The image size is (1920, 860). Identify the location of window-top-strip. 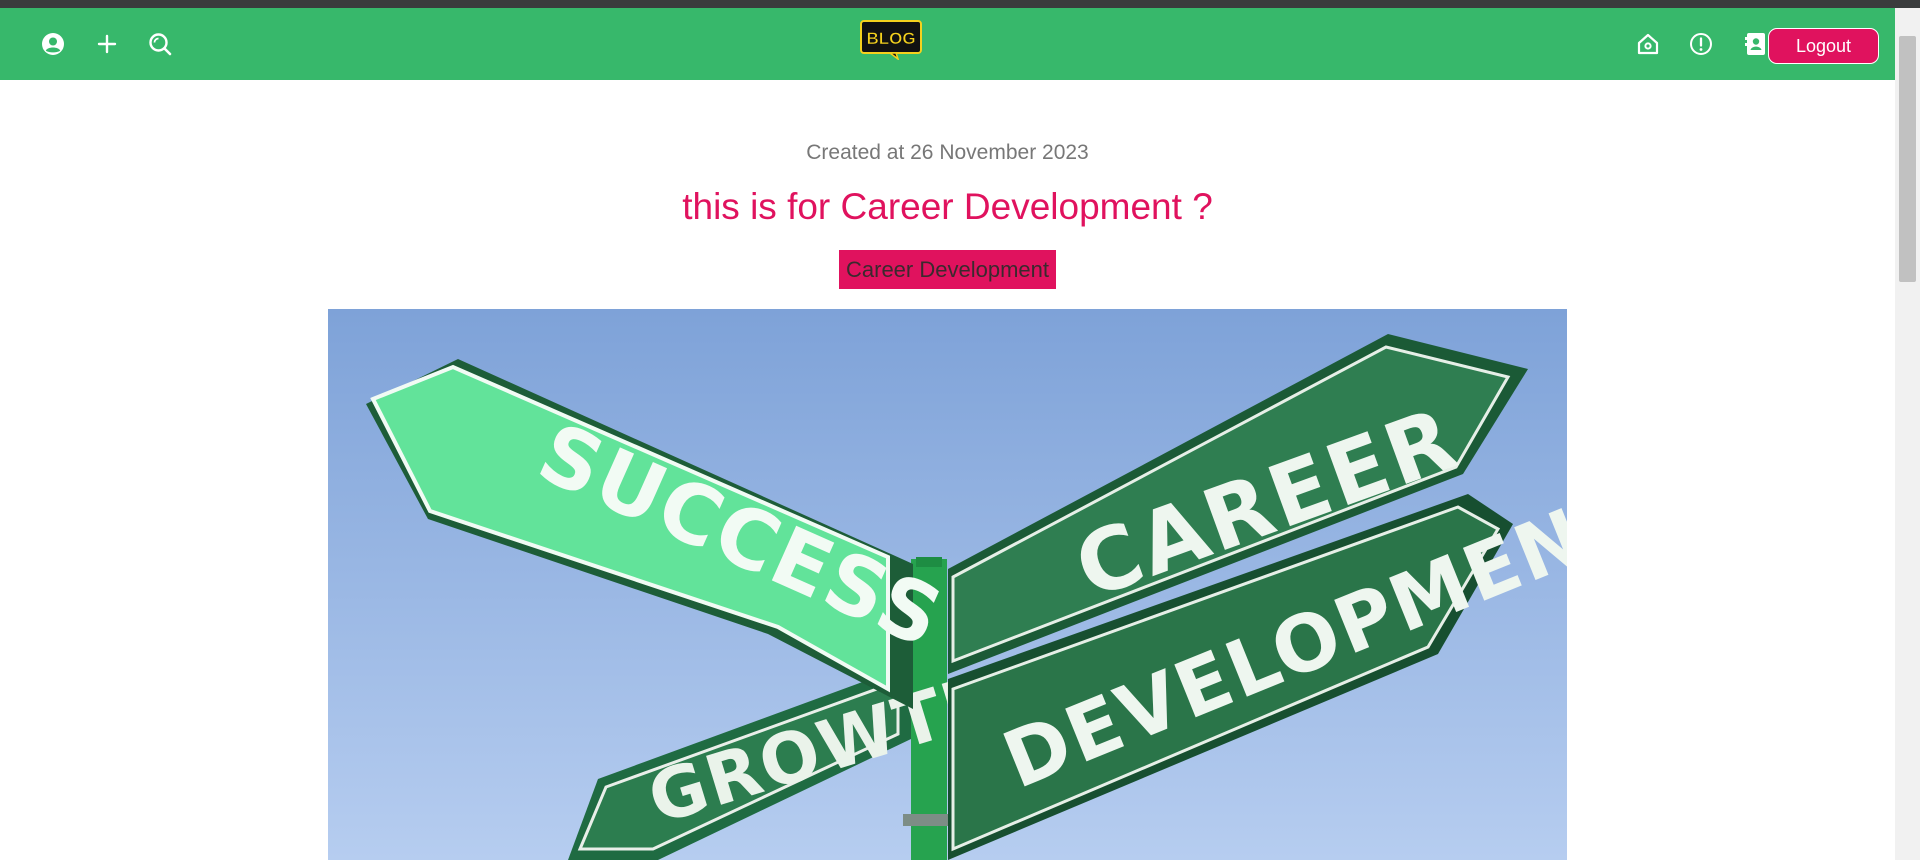
(960, 4).